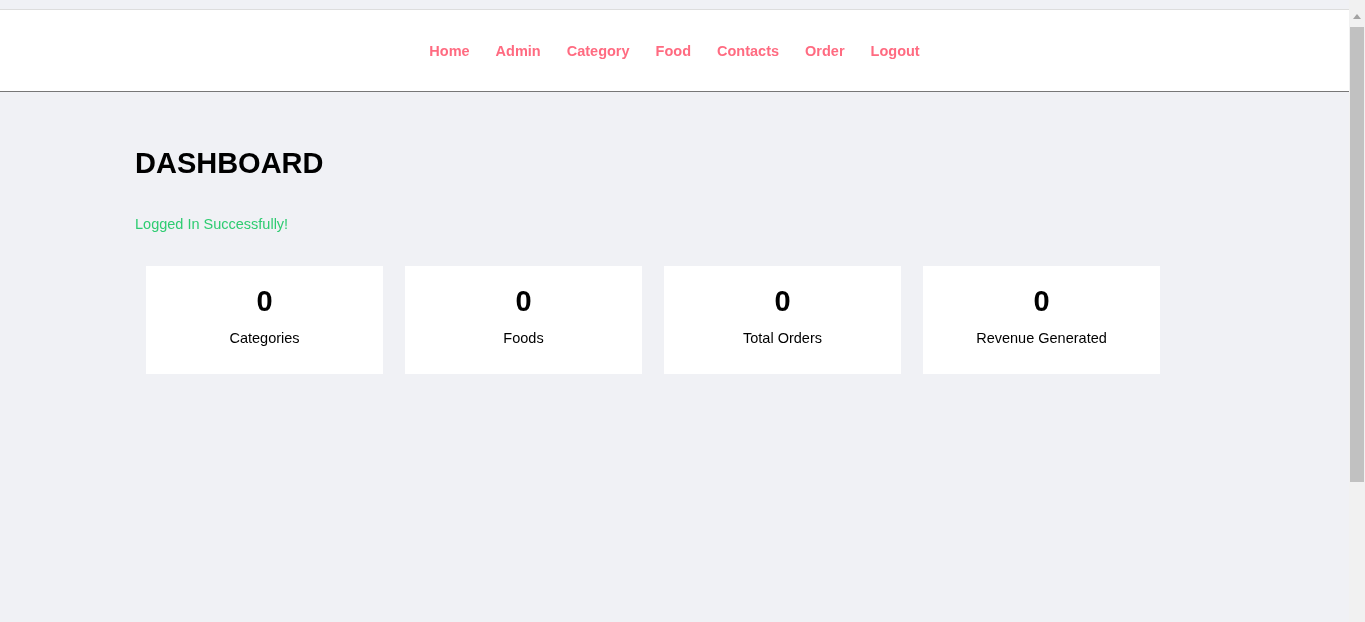 This screenshot has height=622, width=1365. Describe the element at coordinates (825, 50) in the screenshot. I see `nav-link: Order` at that location.